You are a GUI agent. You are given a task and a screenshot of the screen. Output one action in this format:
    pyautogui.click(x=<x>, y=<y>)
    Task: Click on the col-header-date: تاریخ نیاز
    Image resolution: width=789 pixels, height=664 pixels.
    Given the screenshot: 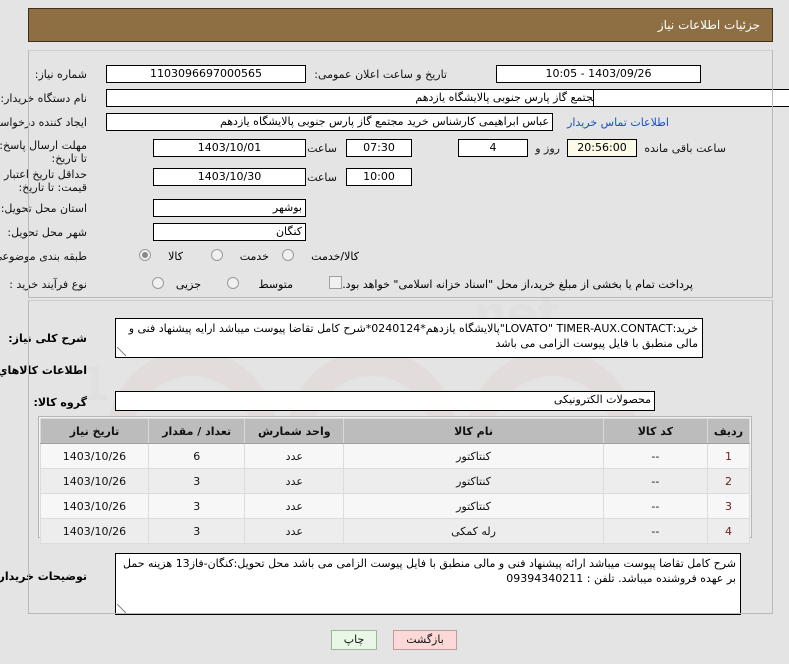 What is the action you would take?
    pyautogui.click(x=94, y=431)
    